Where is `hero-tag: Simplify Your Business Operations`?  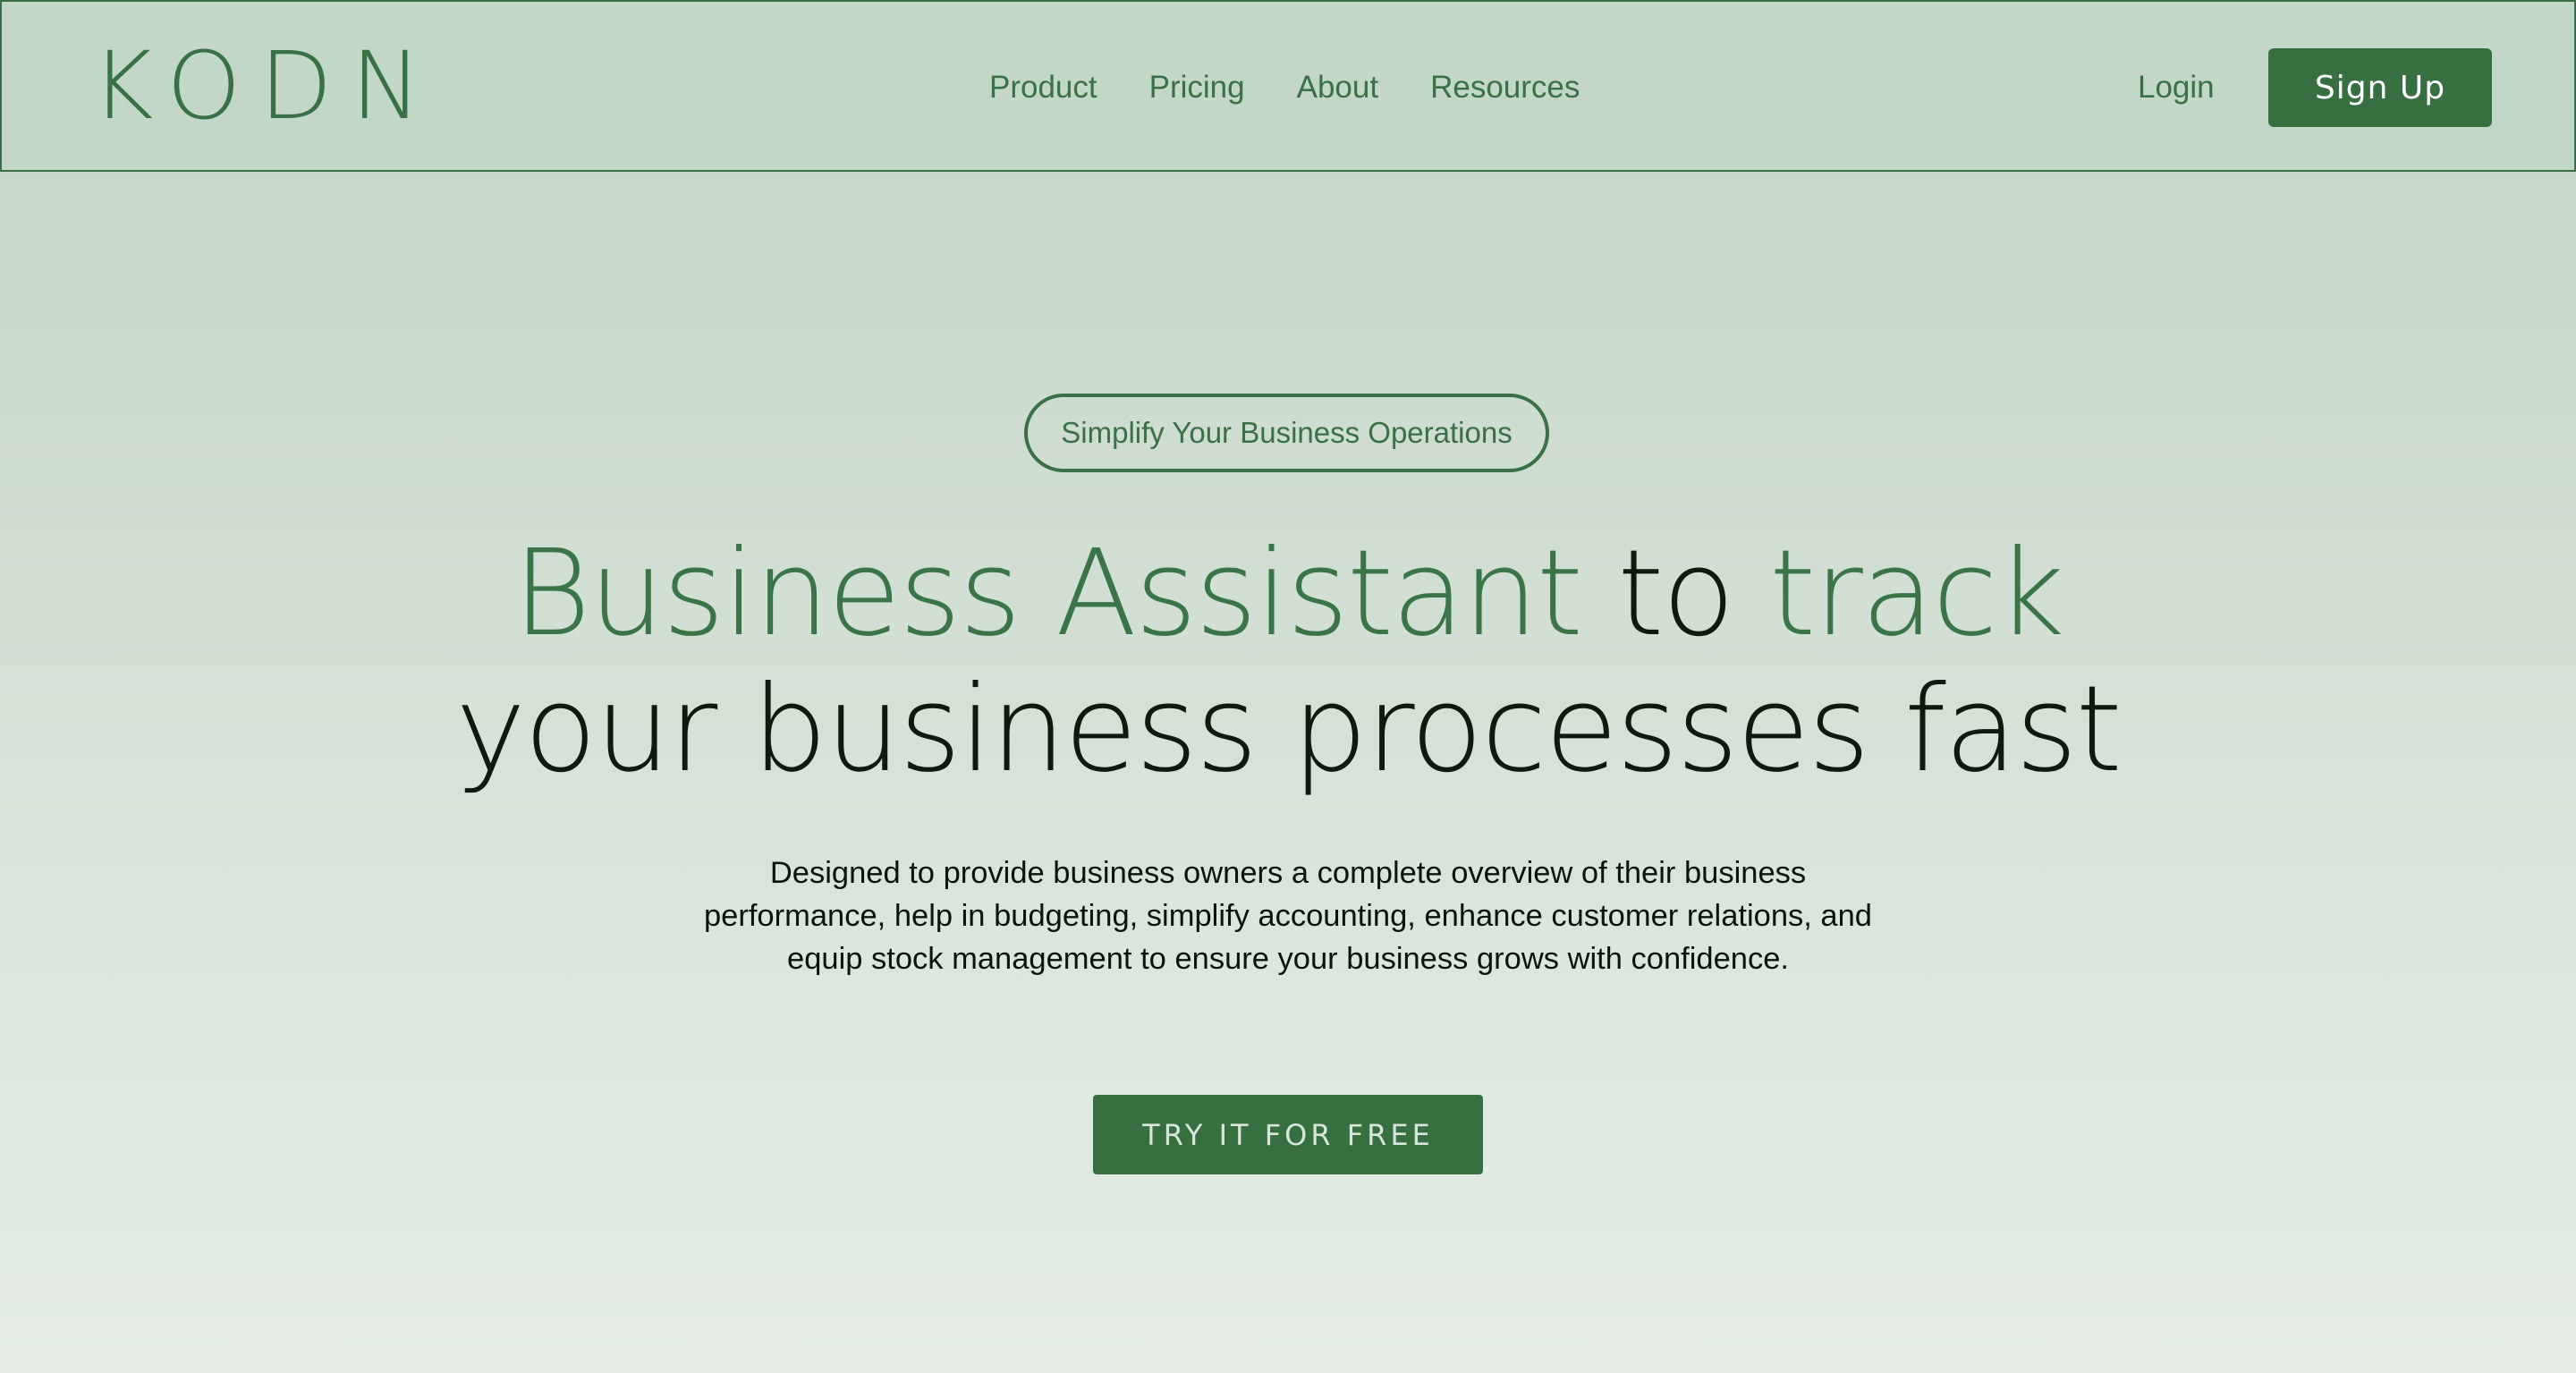 hero-tag: Simplify Your Business Operations is located at coordinates (1286, 433).